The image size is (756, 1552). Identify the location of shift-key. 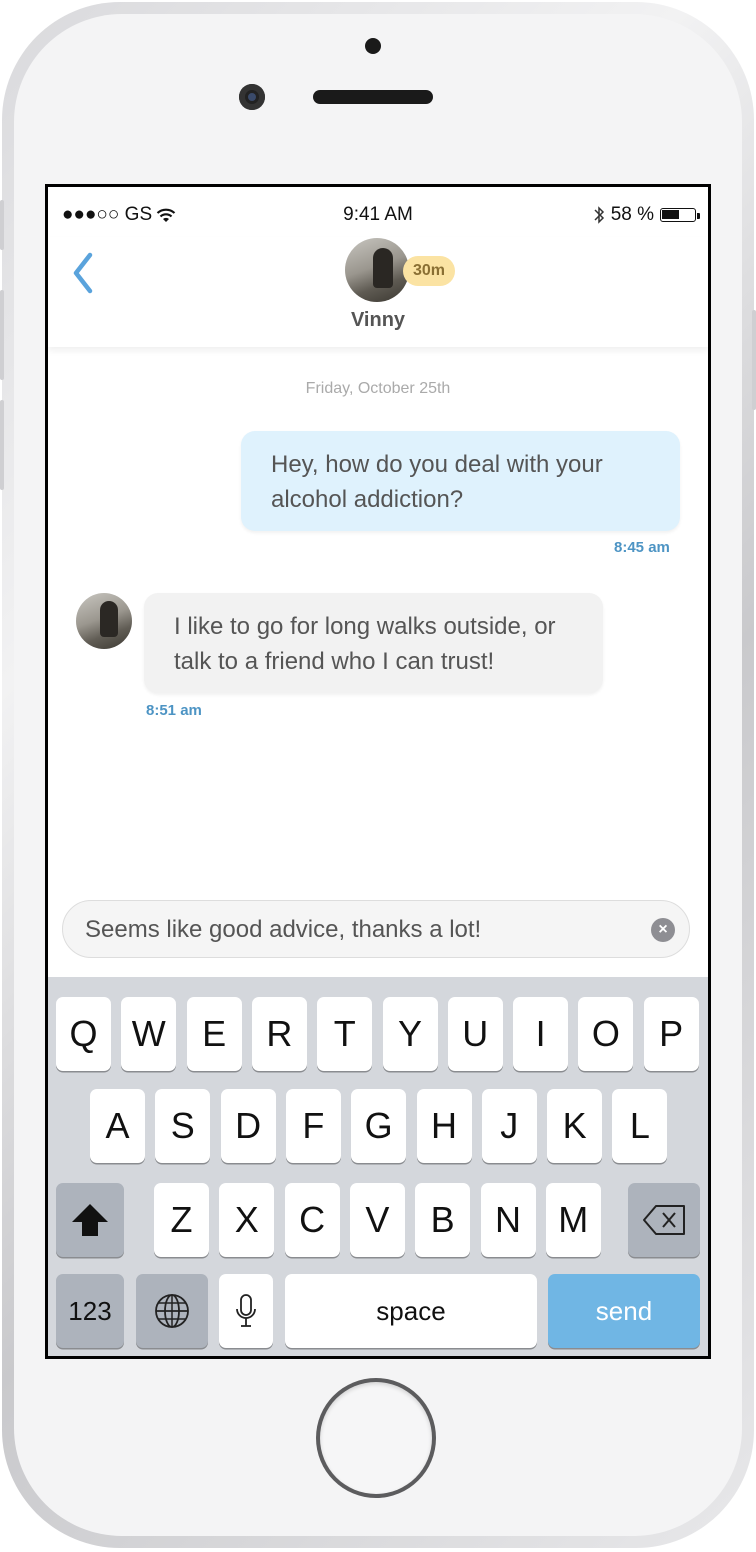
(90, 1220).